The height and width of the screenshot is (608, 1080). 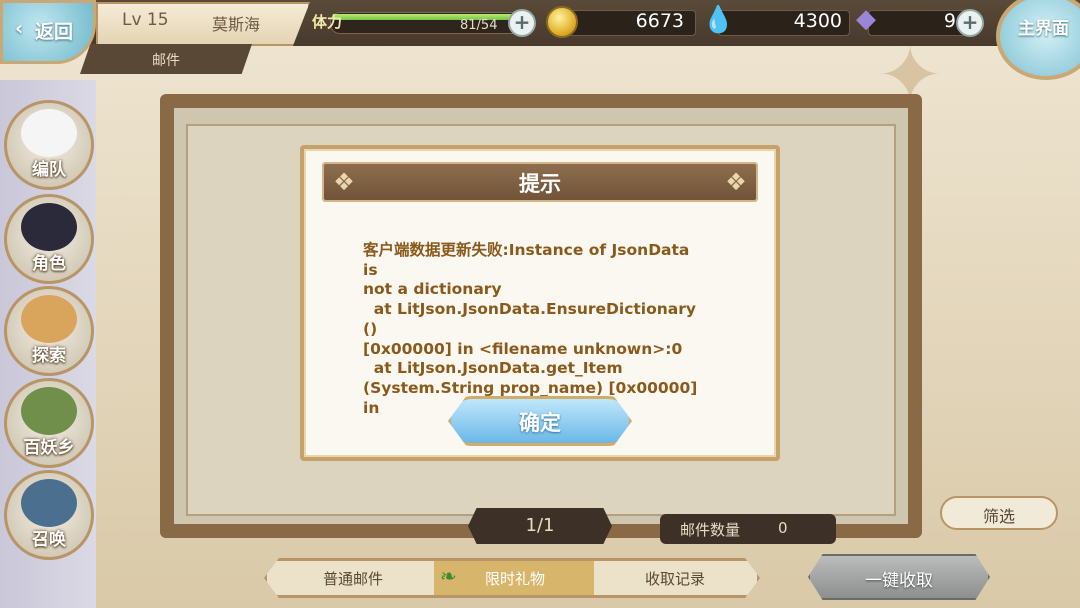 What do you see at coordinates (718, 20) in the screenshot?
I see `water-drop-icon: 💧` at bounding box center [718, 20].